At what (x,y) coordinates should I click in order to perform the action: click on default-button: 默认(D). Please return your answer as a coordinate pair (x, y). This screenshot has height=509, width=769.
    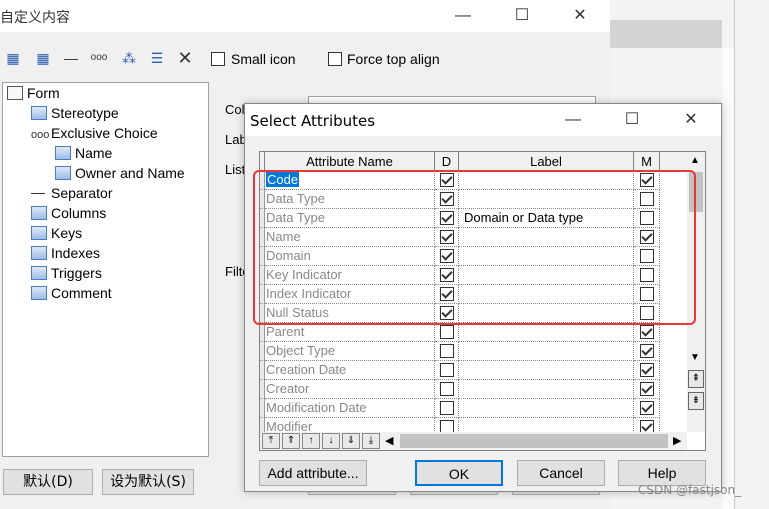
    Looking at the image, I should click on (48, 482).